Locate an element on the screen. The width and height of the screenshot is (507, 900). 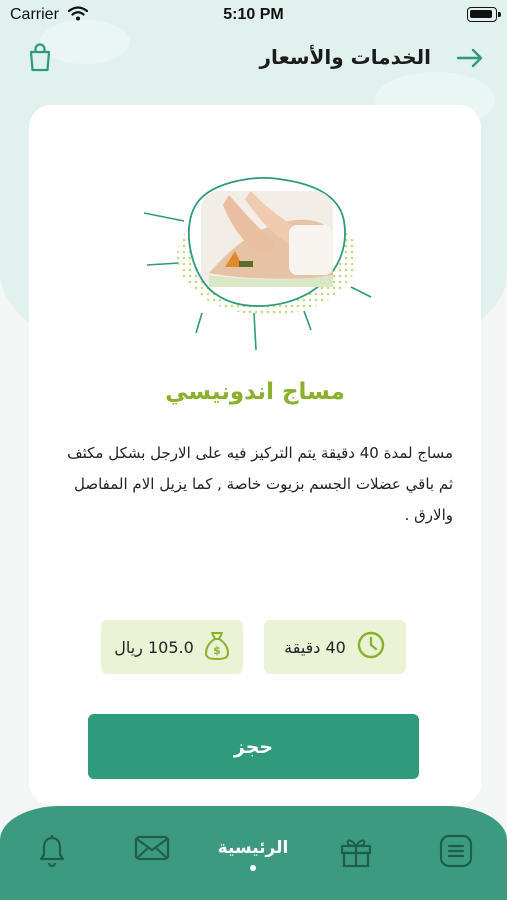
home-tab-label: الرئيسية is located at coordinates (253, 848).